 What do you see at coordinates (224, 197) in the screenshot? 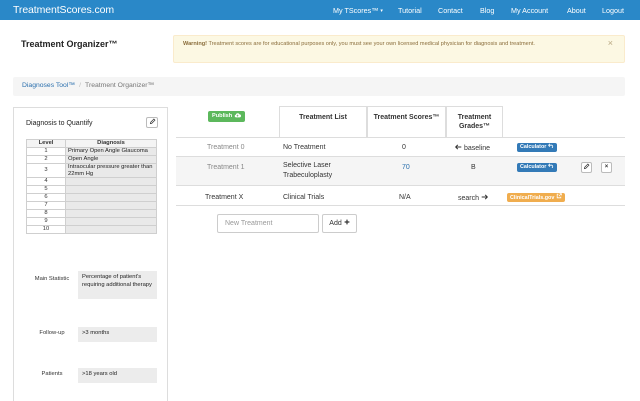
I see `treatment-x-name: Treatment X` at bounding box center [224, 197].